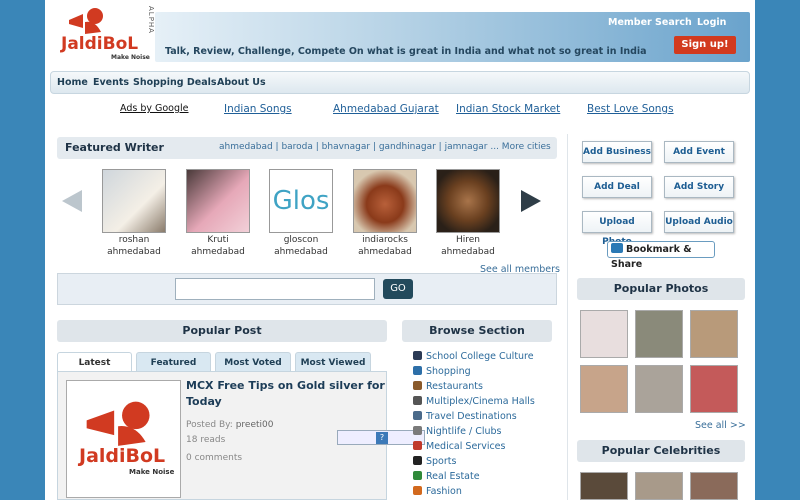 The height and width of the screenshot is (500, 800). What do you see at coordinates (154, 108) in the screenshot?
I see `ads-by-google: Ads by Google` at bounding box center [154, 108].